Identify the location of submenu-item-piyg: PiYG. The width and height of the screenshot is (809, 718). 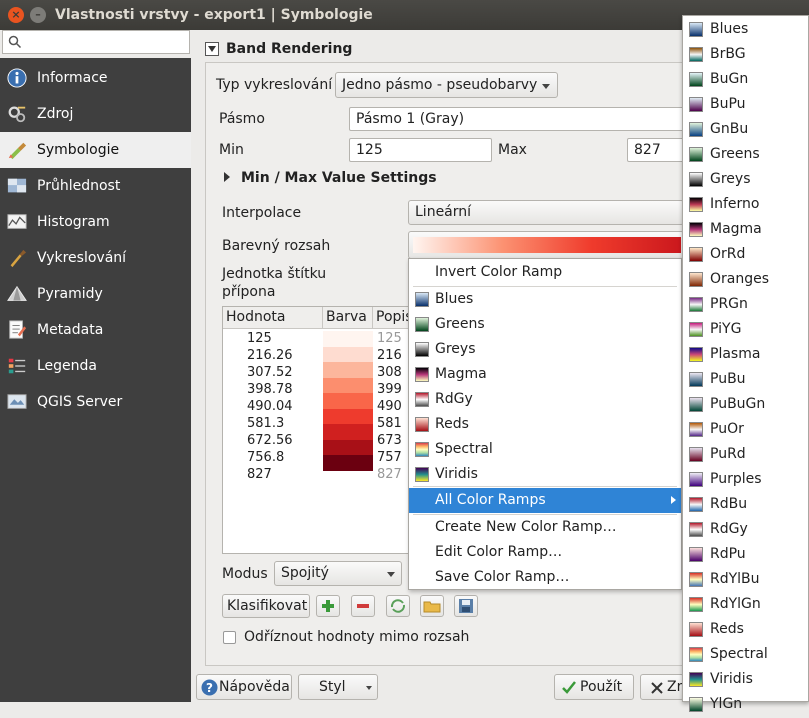
(746, 330).